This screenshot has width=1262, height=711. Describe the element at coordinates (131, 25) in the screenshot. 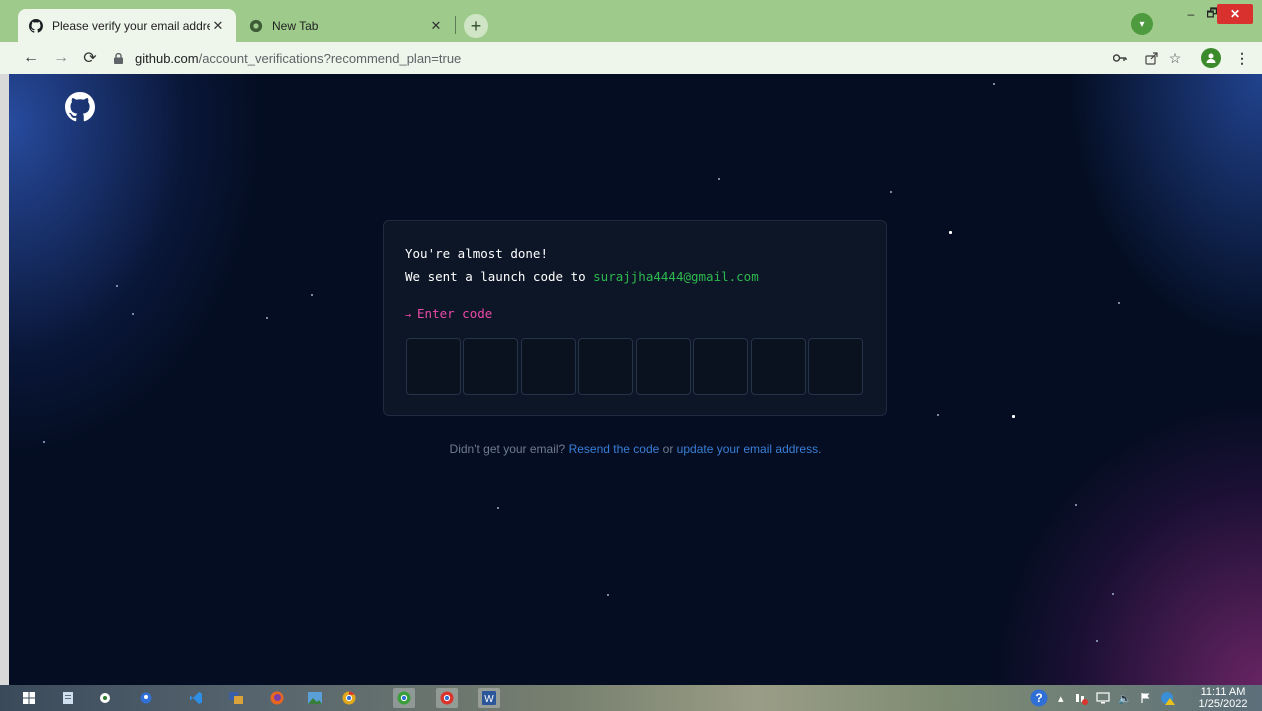

I see `tab-title: Please verify your email address` at that location.